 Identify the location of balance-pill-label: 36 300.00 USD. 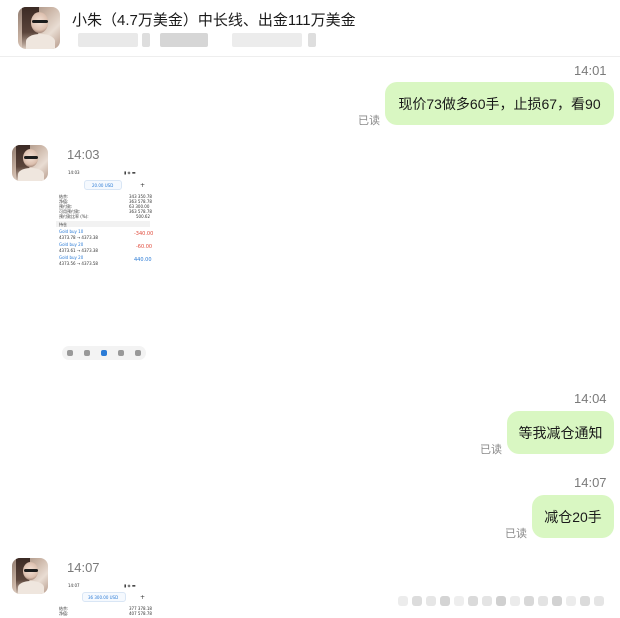
(103, 597).